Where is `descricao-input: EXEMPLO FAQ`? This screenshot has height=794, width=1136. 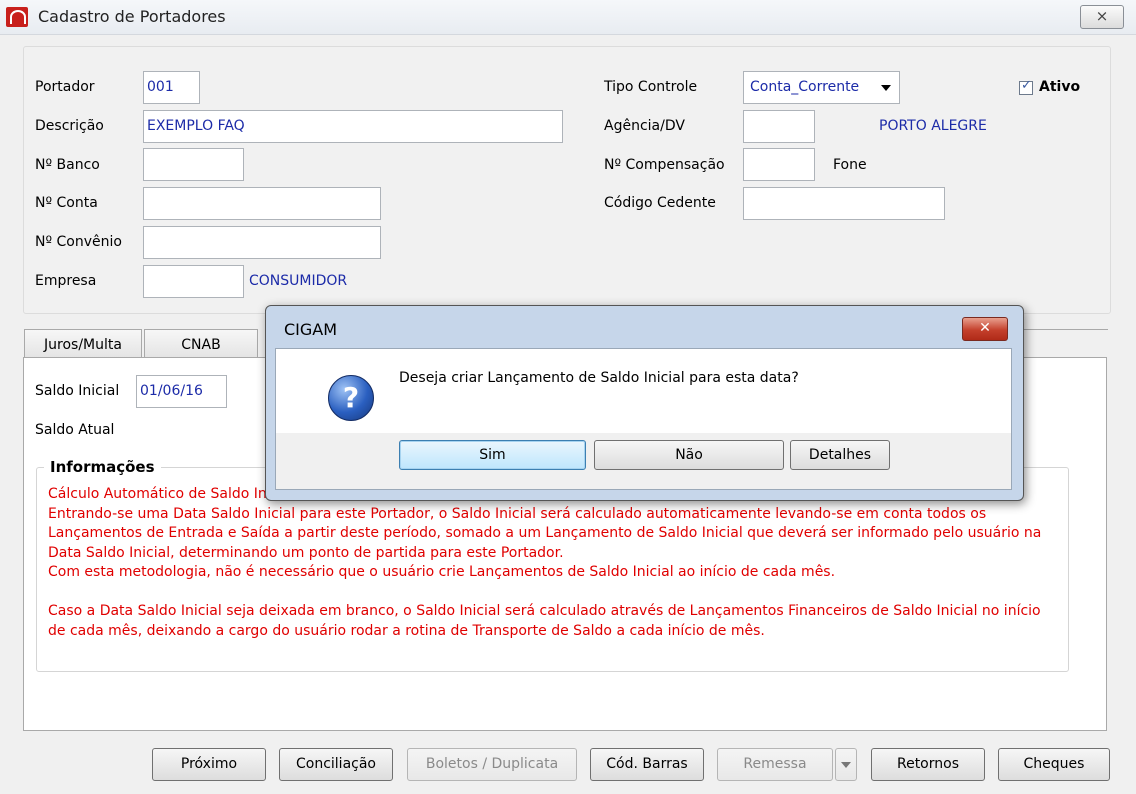 descricao-input: EXEMPLO FAQ is located at coordinates (353, 126).